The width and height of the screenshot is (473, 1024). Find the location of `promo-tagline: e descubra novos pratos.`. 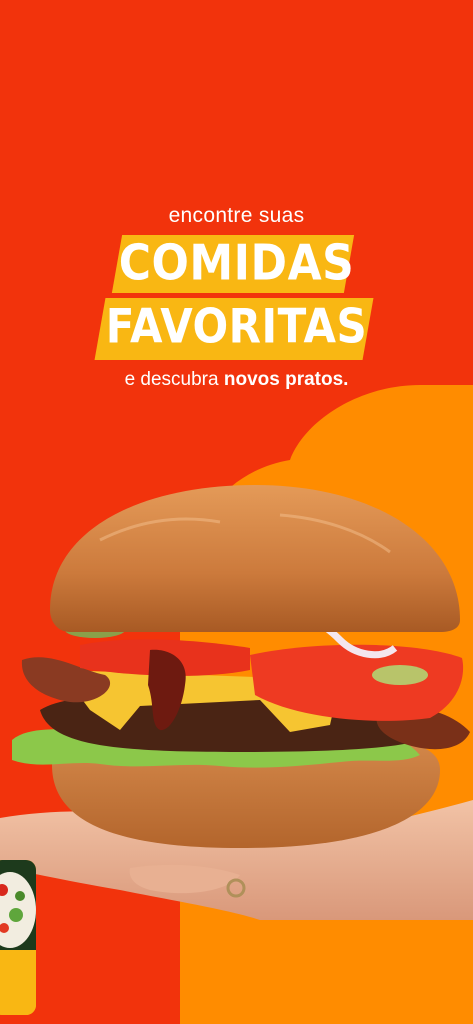

promo-tagline: e descubra novos pratos. is located at coordinates (236, 380).